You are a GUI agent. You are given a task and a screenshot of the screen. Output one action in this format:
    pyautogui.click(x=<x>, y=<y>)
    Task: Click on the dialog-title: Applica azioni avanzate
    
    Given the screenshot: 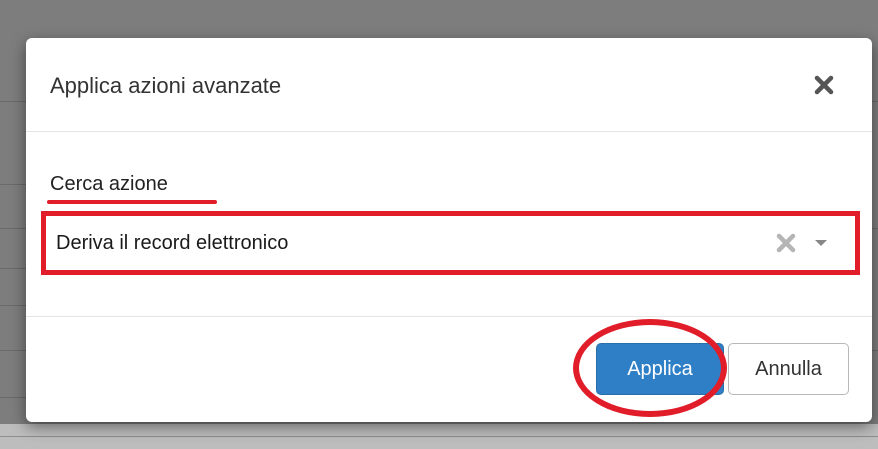 What is the action you would take?
    pyautogui.click(x=166, y=85)
    